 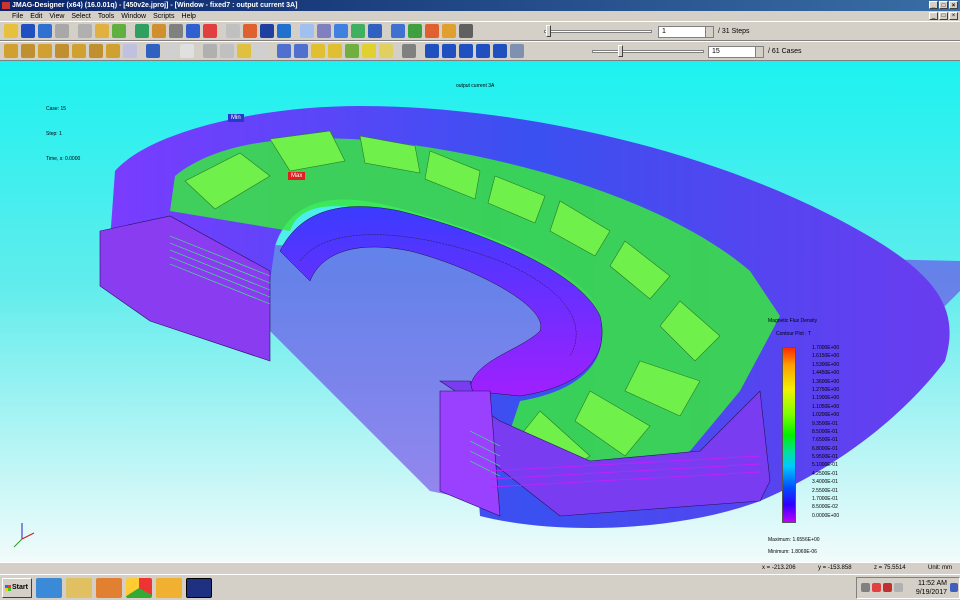 What do you see at coordinates (79, 51) in the screenshot?
I see `part-color-icon` at bounding box center [79, 51].